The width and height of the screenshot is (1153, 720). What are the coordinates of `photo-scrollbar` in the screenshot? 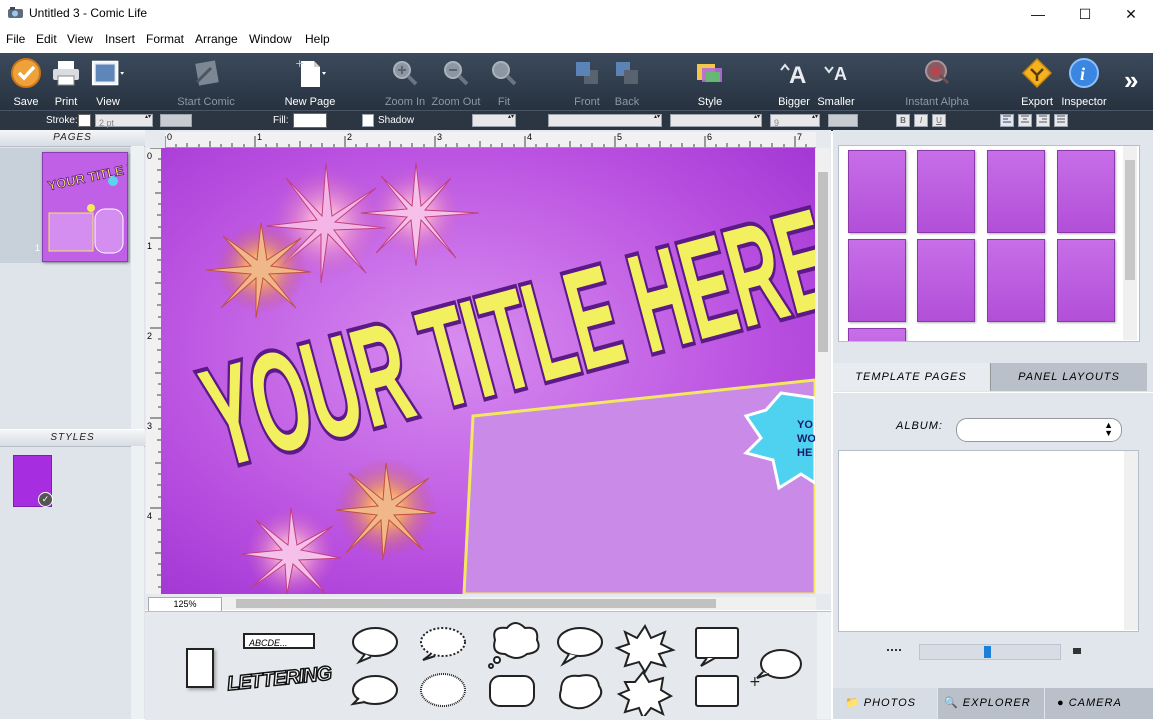 It's located at (1131, 540).